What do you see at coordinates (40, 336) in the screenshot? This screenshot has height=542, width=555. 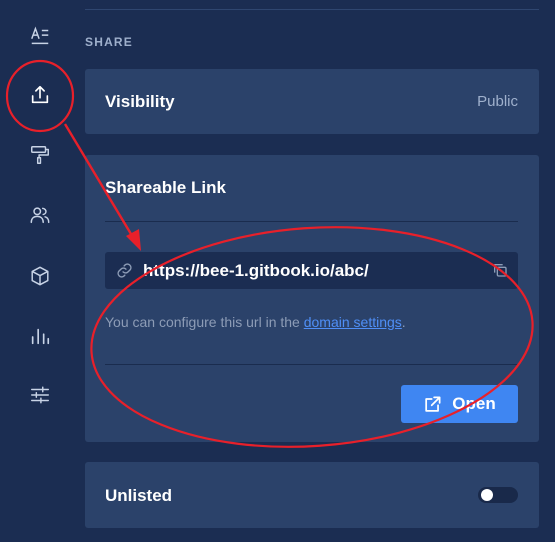 I see `bar-chart-icon` at bounding box center [40, 336].